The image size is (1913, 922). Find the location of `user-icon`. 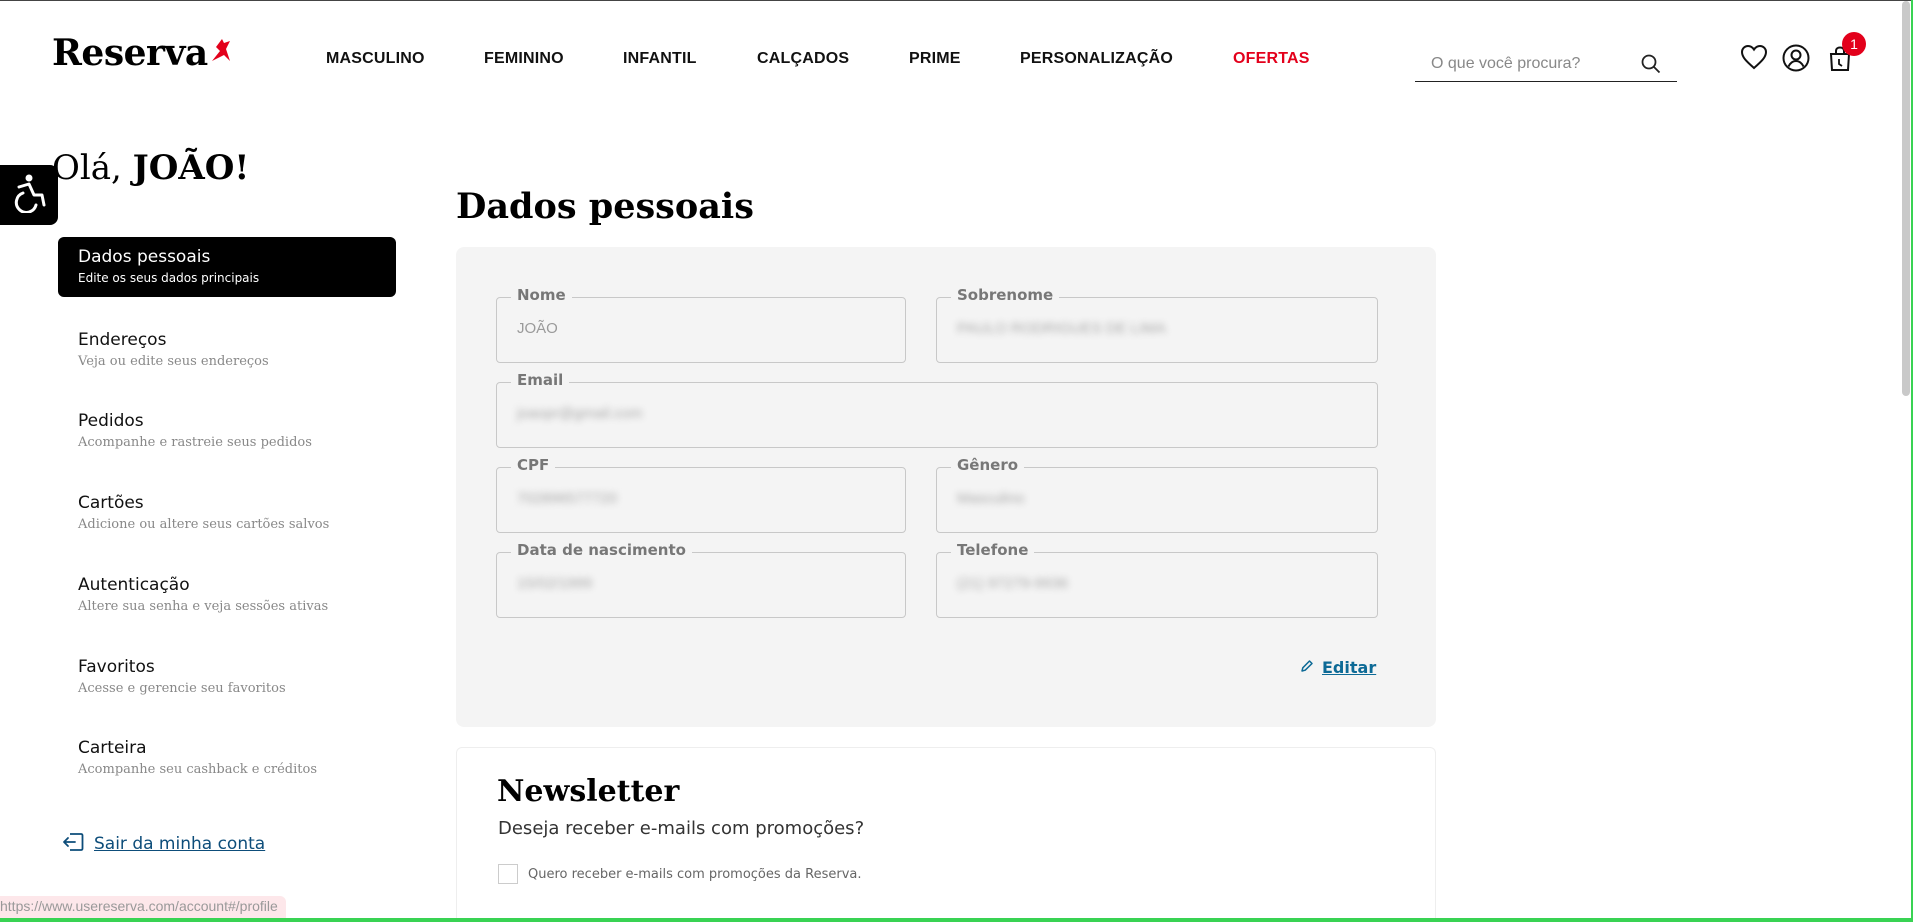

user-icon is located at coordinates (1796, 60).